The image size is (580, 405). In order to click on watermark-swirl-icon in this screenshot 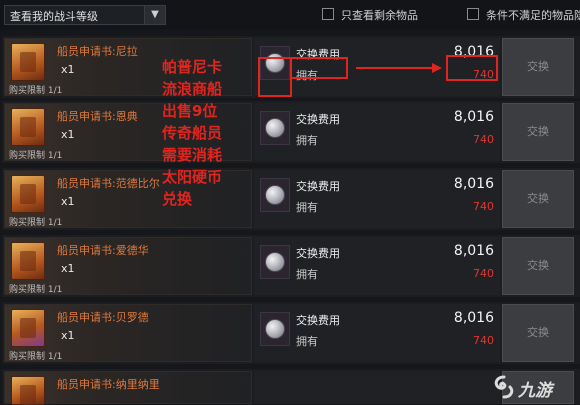, I will do `click(504, 387)`.